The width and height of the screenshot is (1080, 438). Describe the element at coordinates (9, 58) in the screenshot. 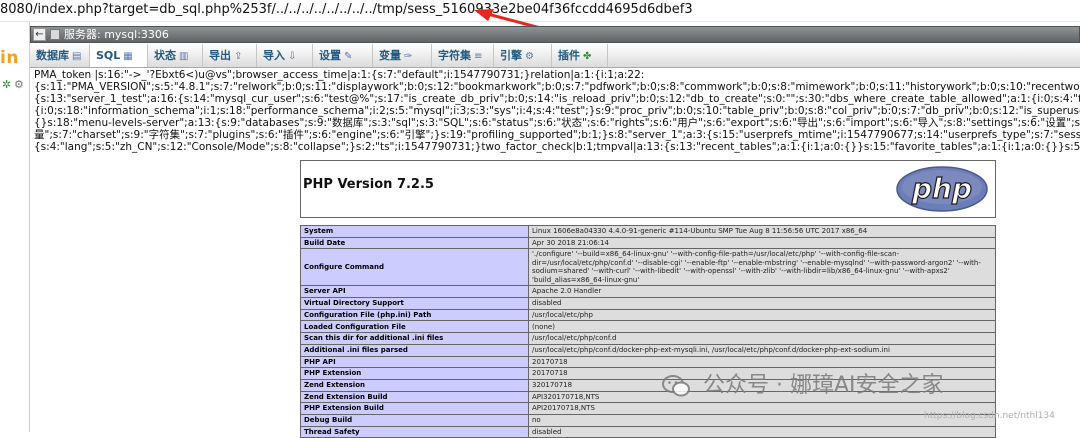

I see `phpmyadmin-logo: in` at that location.